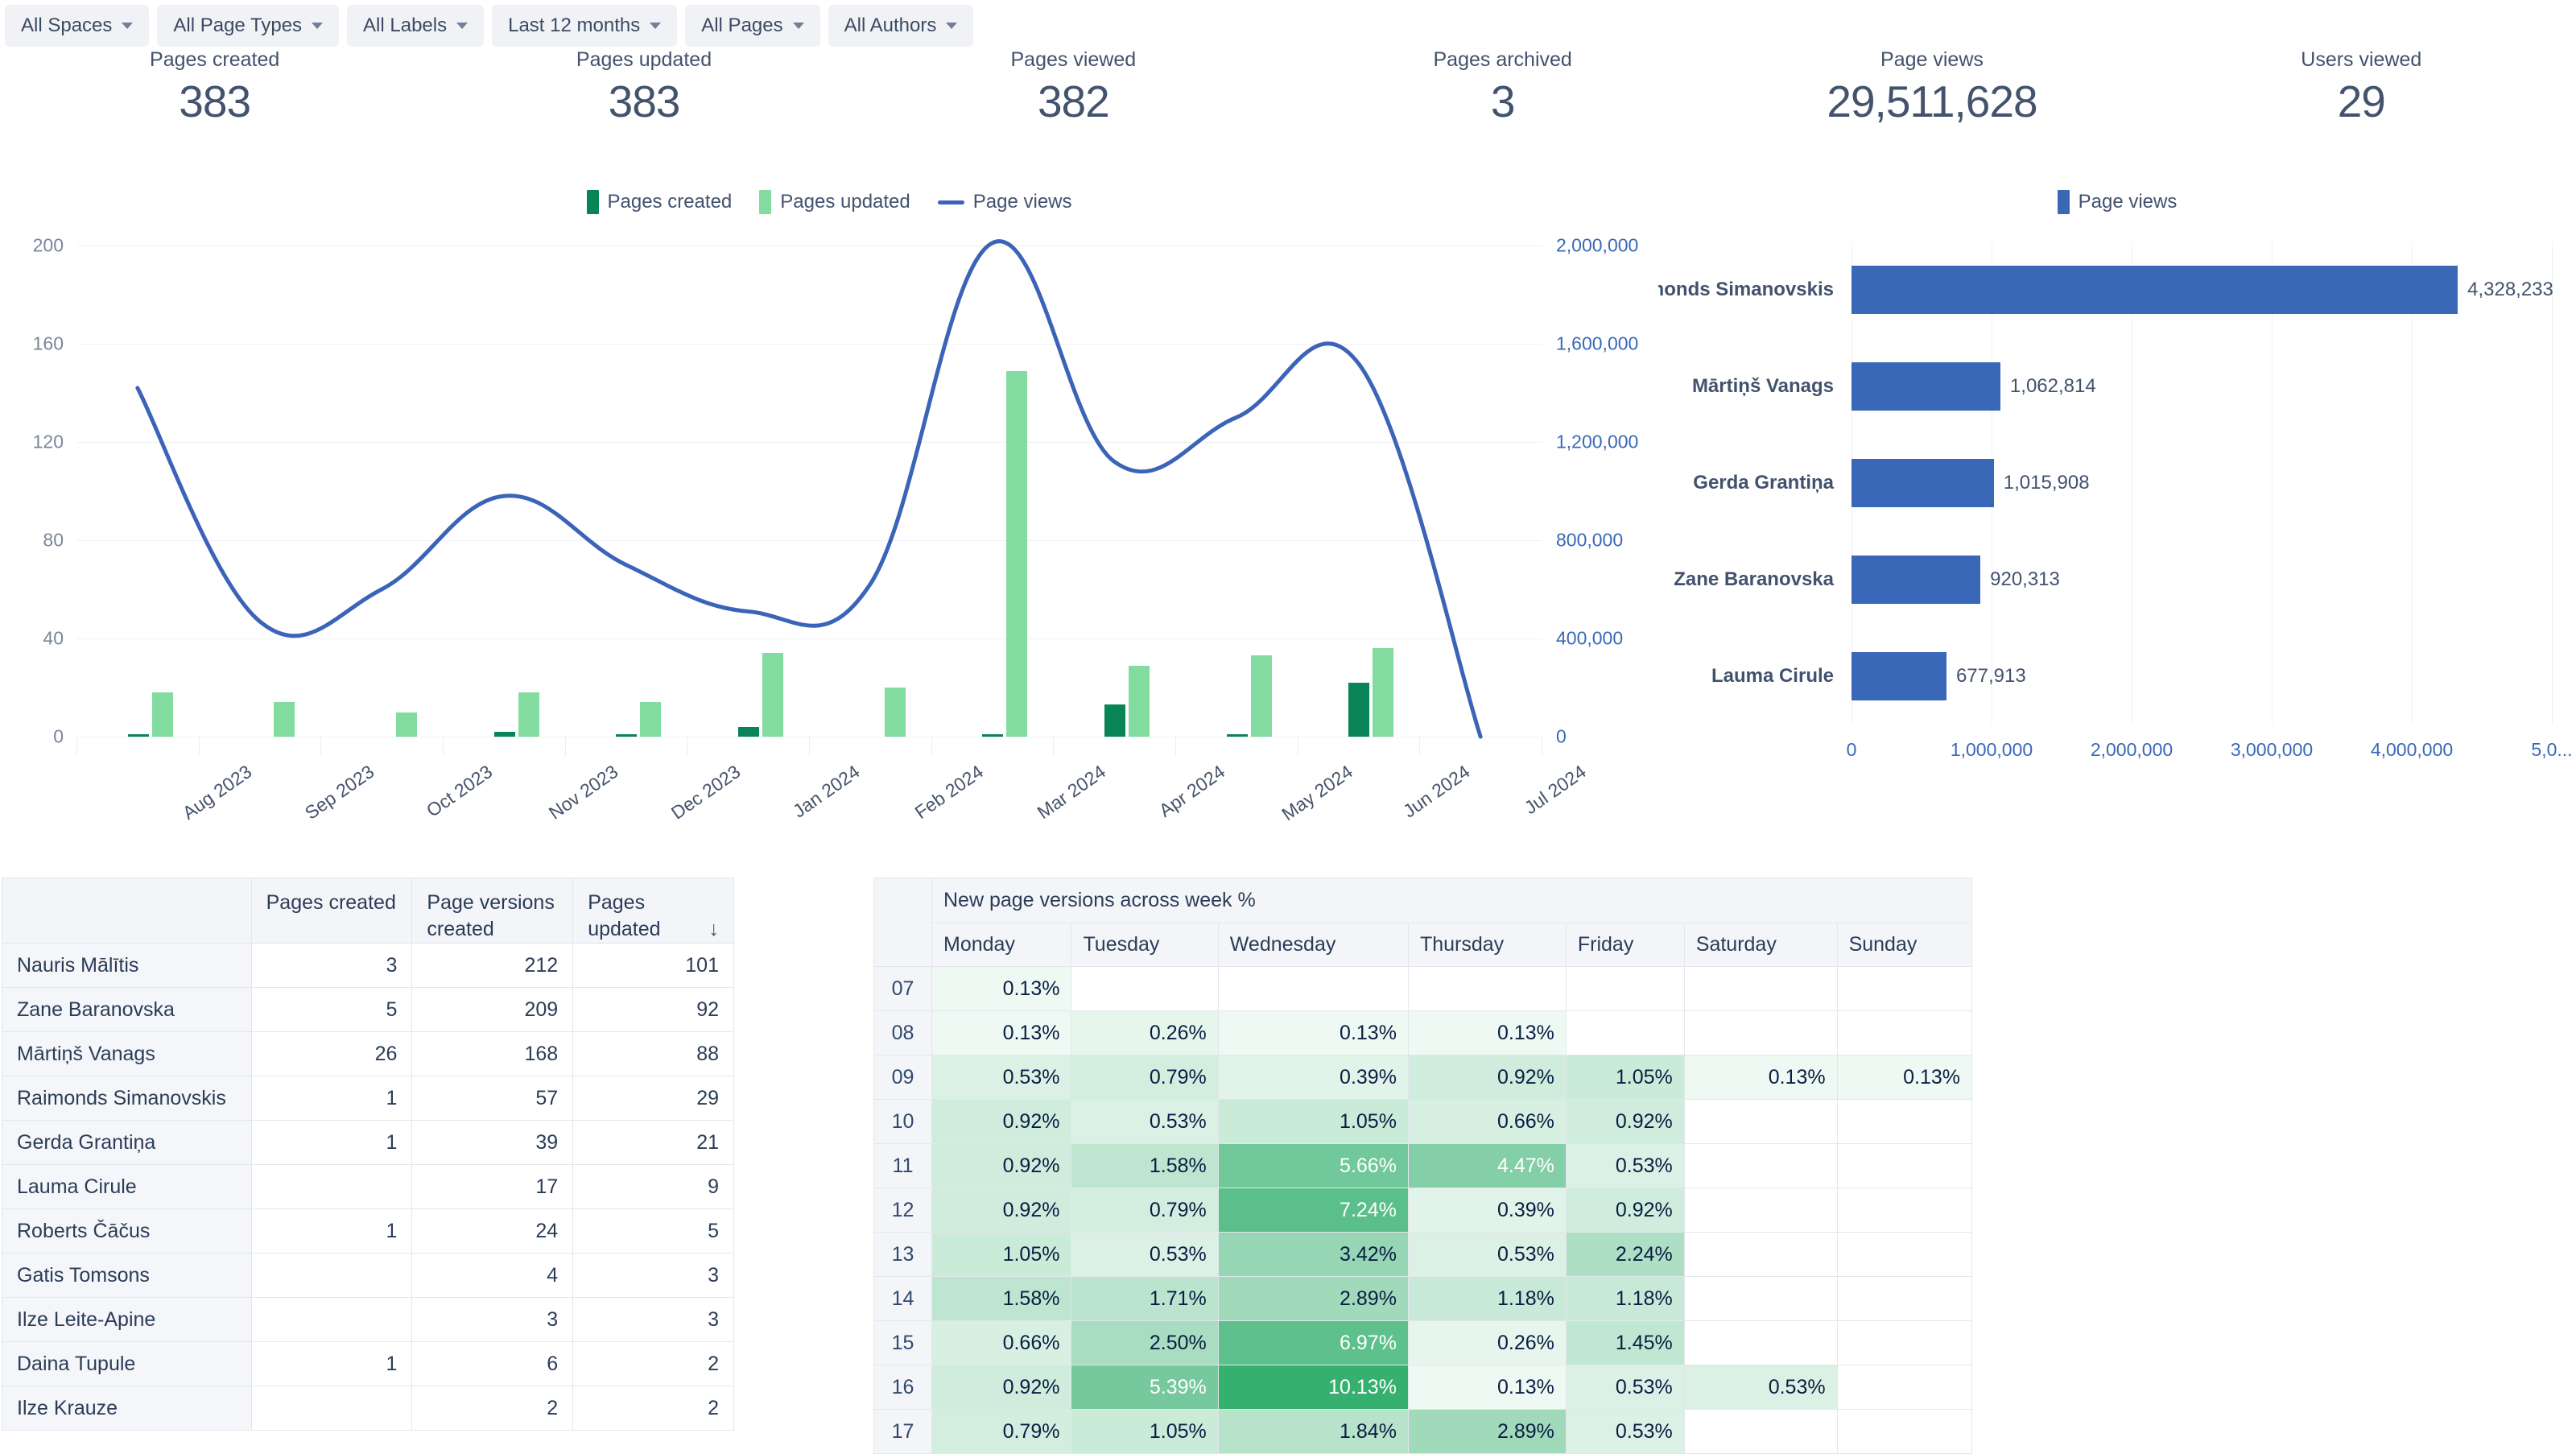  I want to click on authors-table-col-pages-updated: Pages updated ↓, so click(653, 911).